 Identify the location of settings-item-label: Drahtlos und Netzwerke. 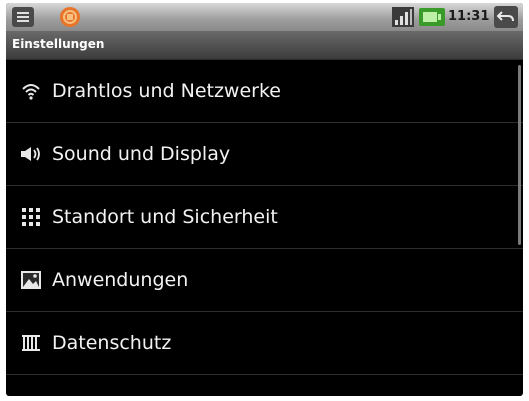
(166, 91).